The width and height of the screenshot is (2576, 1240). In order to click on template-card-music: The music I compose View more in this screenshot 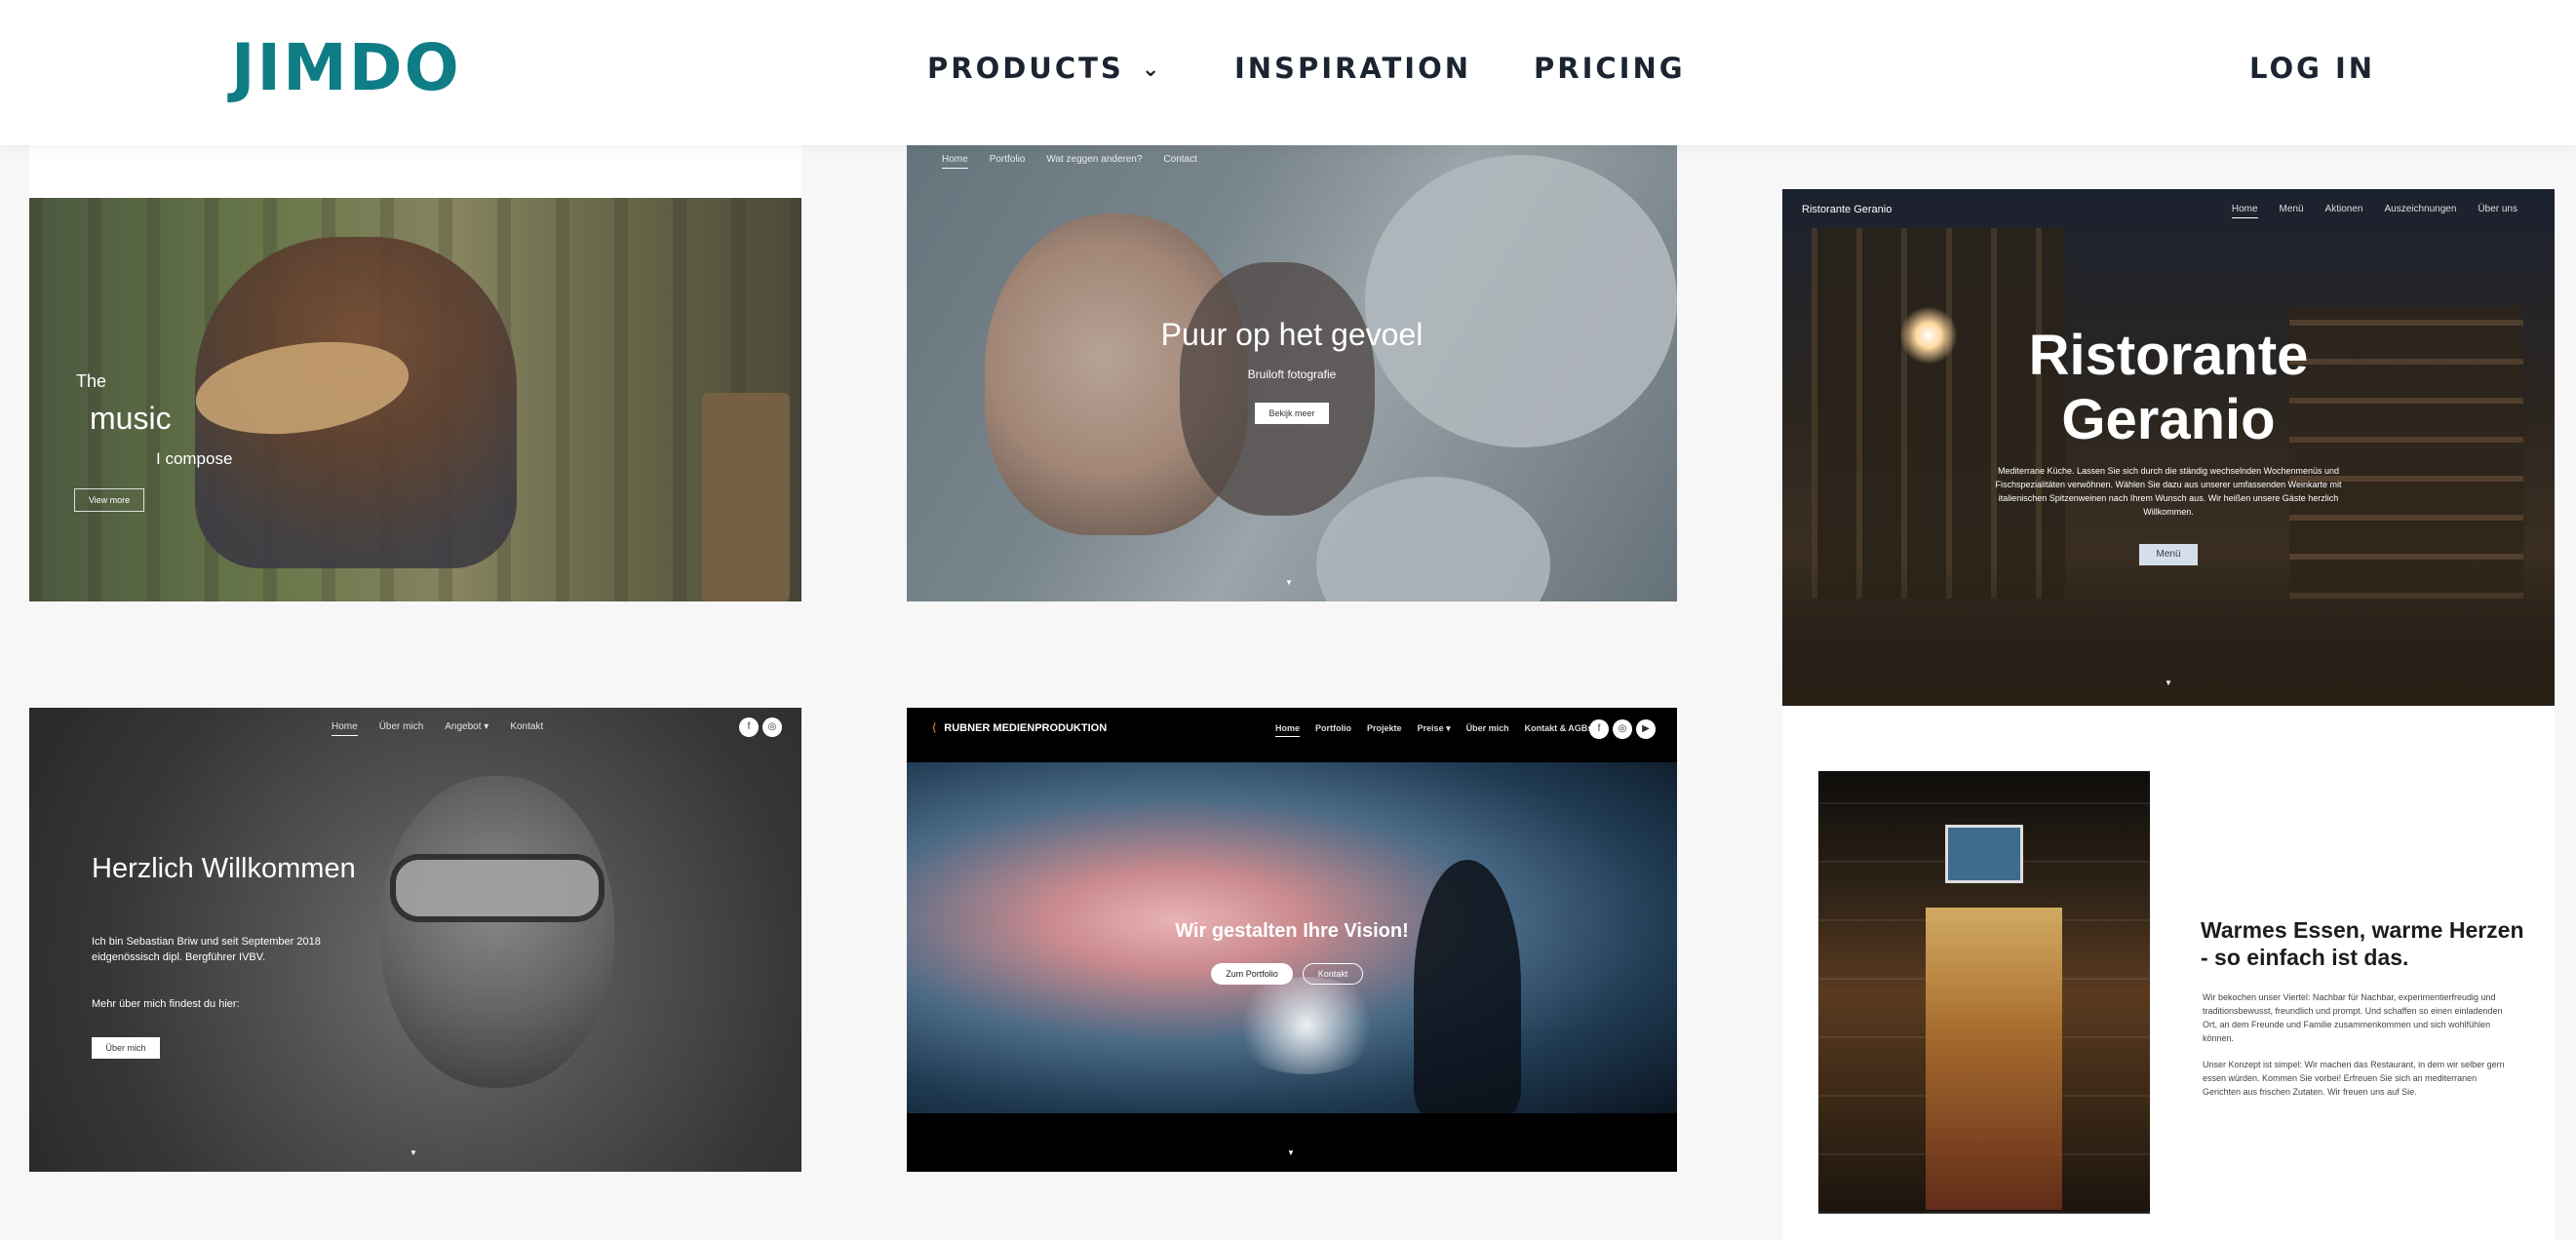, I will do `click(415, 399)`.